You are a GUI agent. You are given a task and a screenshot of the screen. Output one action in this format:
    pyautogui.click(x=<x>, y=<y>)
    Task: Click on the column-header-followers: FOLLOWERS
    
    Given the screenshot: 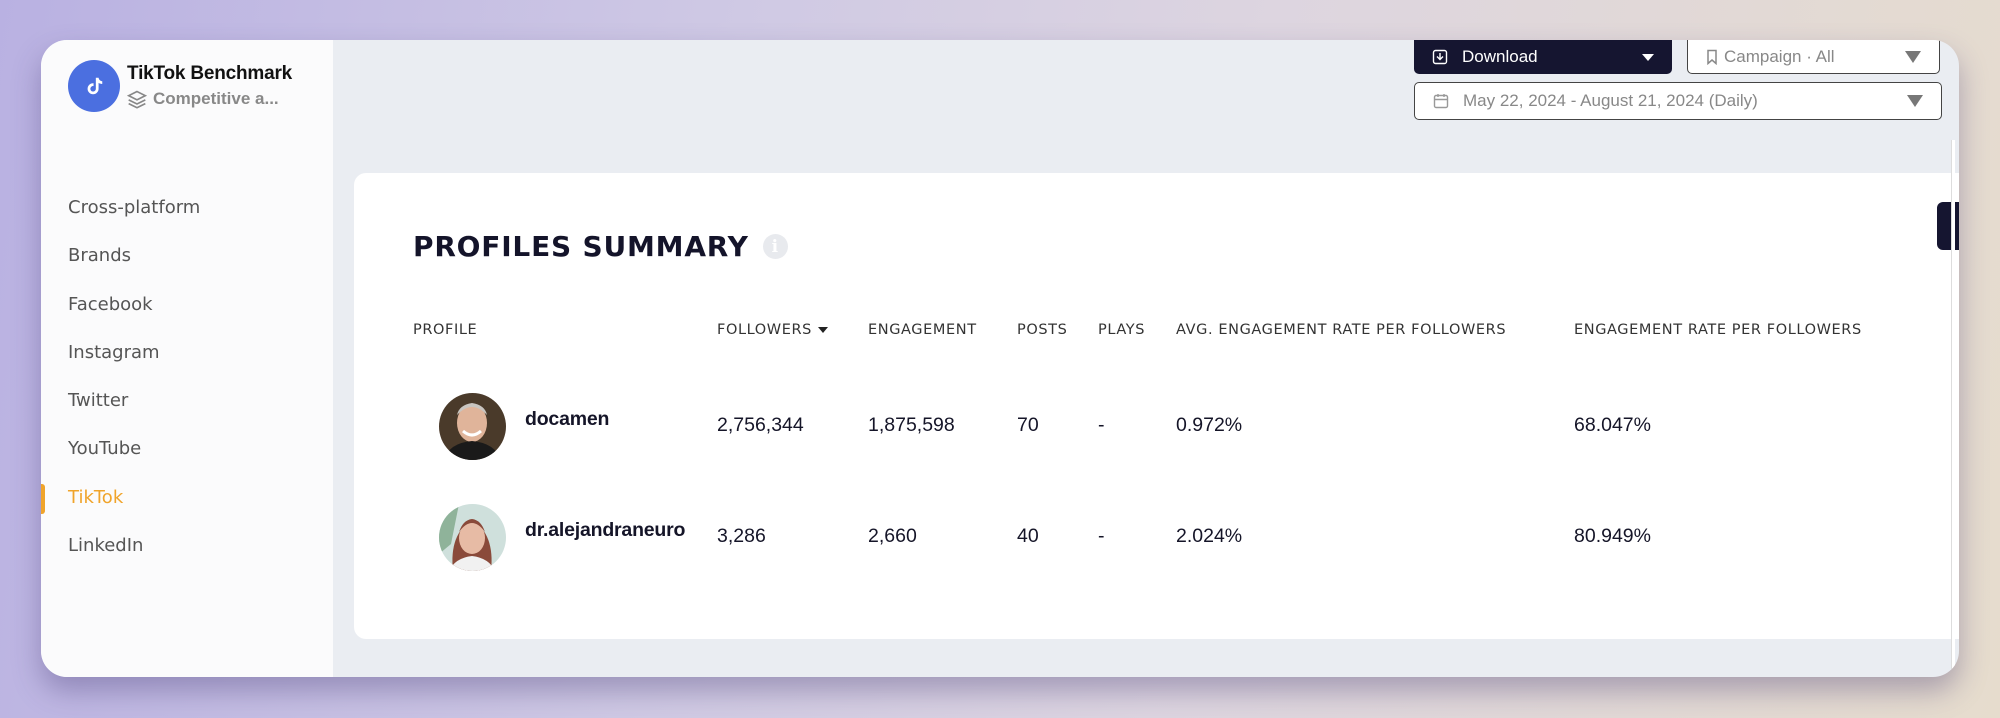 What is the action you would take?
    pyautogui.click(x=772, y=330)
    